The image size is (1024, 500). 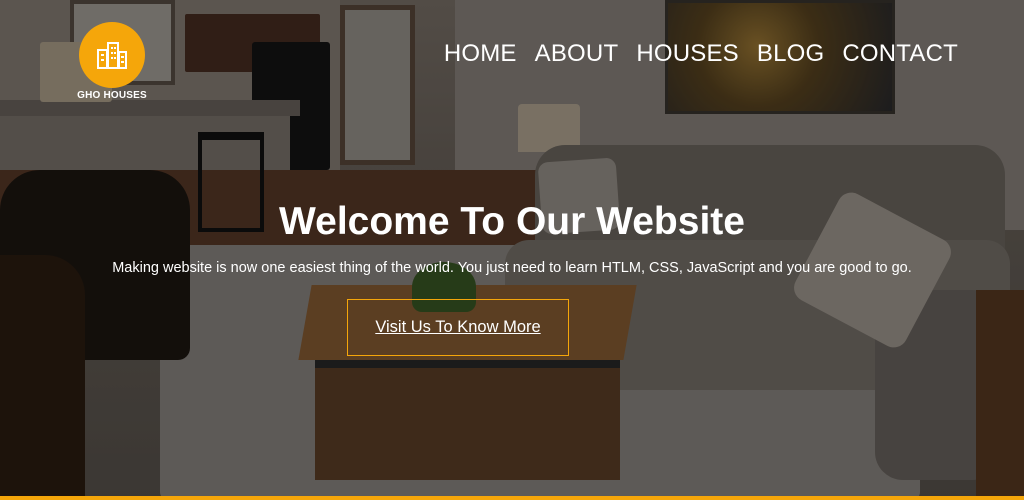 What do you see at coordinates (687, 54) in the screenshot?
I see `nav-houses: HOUSES` at bounding box center [687, 54].